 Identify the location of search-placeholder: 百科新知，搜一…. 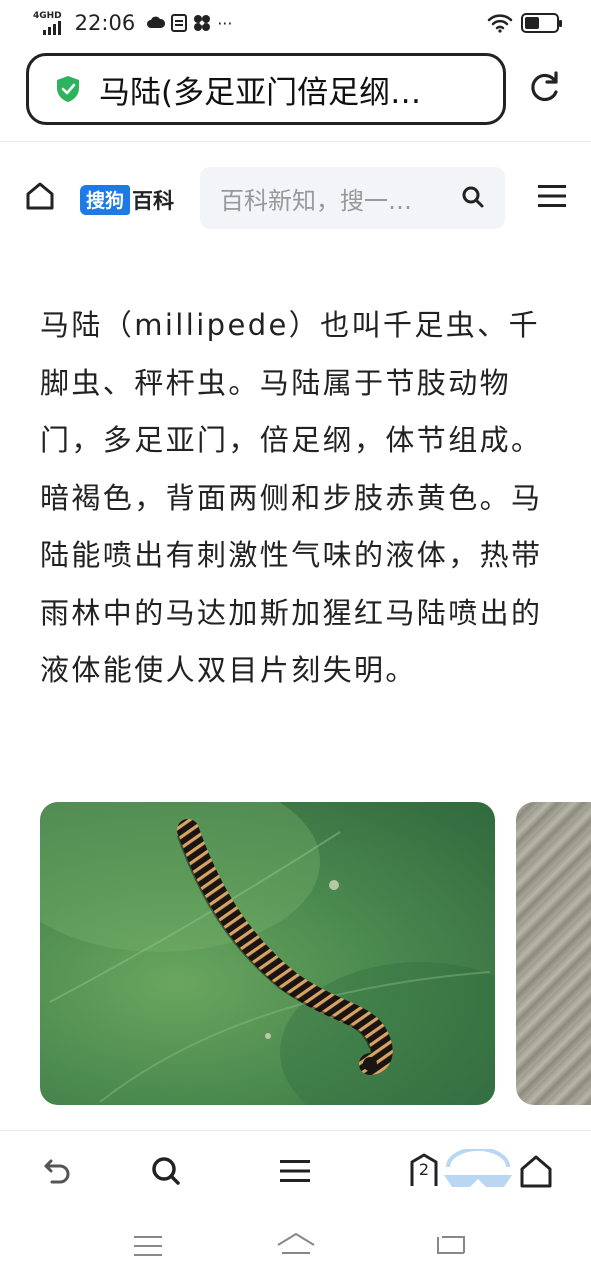
(316, 200).